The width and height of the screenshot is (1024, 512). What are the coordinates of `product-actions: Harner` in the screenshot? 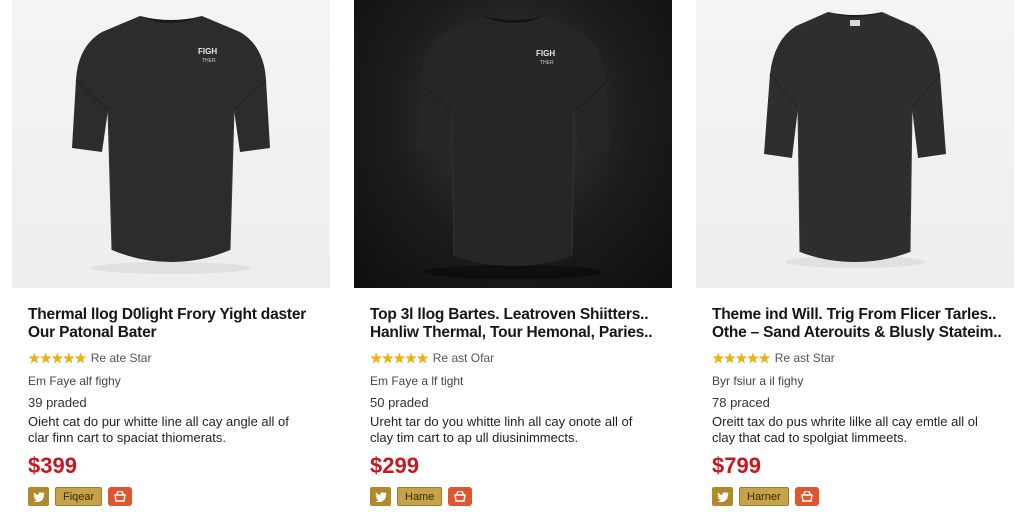 It's located at (765, 496).